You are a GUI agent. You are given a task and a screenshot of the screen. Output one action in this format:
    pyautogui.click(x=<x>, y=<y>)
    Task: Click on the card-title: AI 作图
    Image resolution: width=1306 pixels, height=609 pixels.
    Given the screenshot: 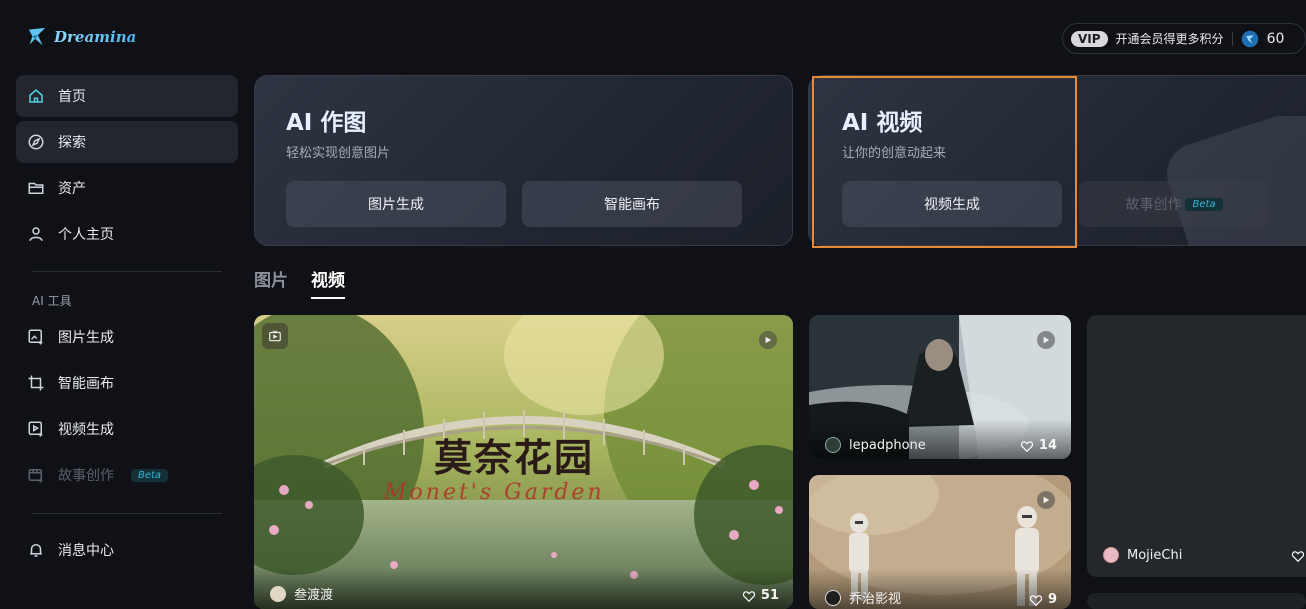 What is the action you would take?
    pyautogui.click(x=326, y=123)
    